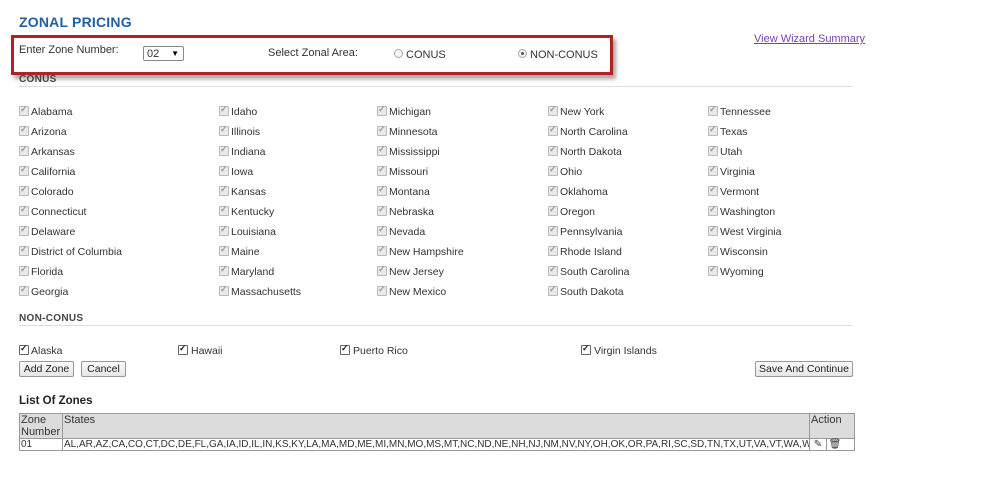 The width and height of the screenshot is (1000, 500). I want to click on edit-pencil-icon: ✎, so click(818, 444).